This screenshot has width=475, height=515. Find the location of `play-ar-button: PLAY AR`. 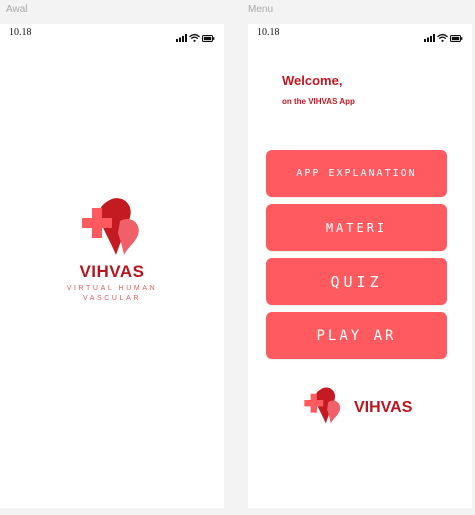

play-ar-button: PLAY AR is located at coordinates (356, 335).